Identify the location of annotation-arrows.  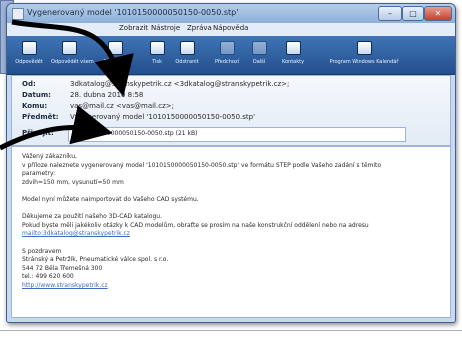
(67, 85).